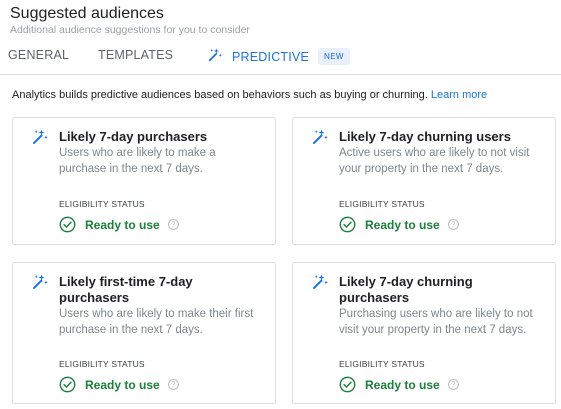 This screenshot has height=409, width=561. What do you see at coordinates (406, 289) in the screenshot?
I see `card-title: Likely 7-day churning purchasers` at bounding box center [406, 289].